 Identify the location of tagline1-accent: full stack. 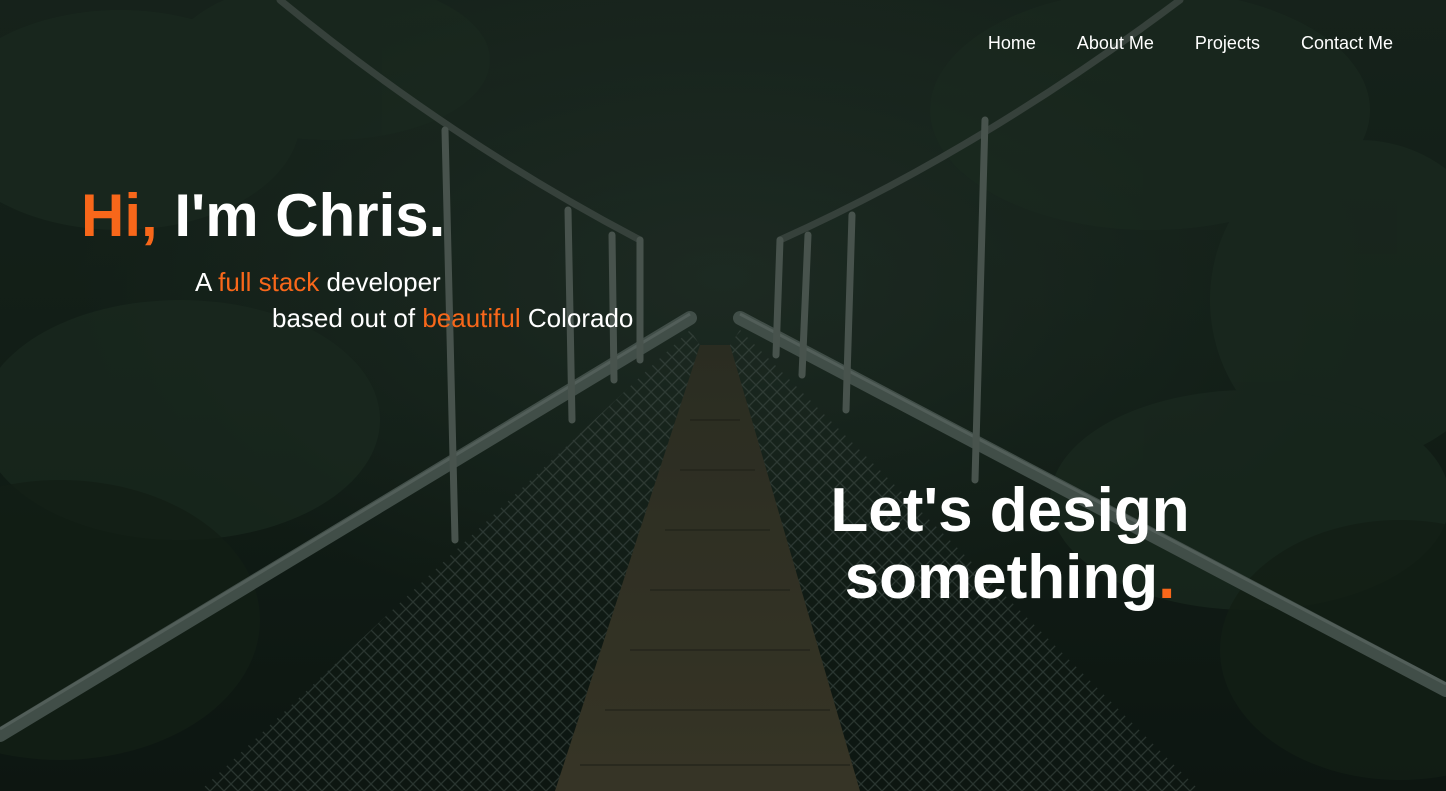
(269, 282).